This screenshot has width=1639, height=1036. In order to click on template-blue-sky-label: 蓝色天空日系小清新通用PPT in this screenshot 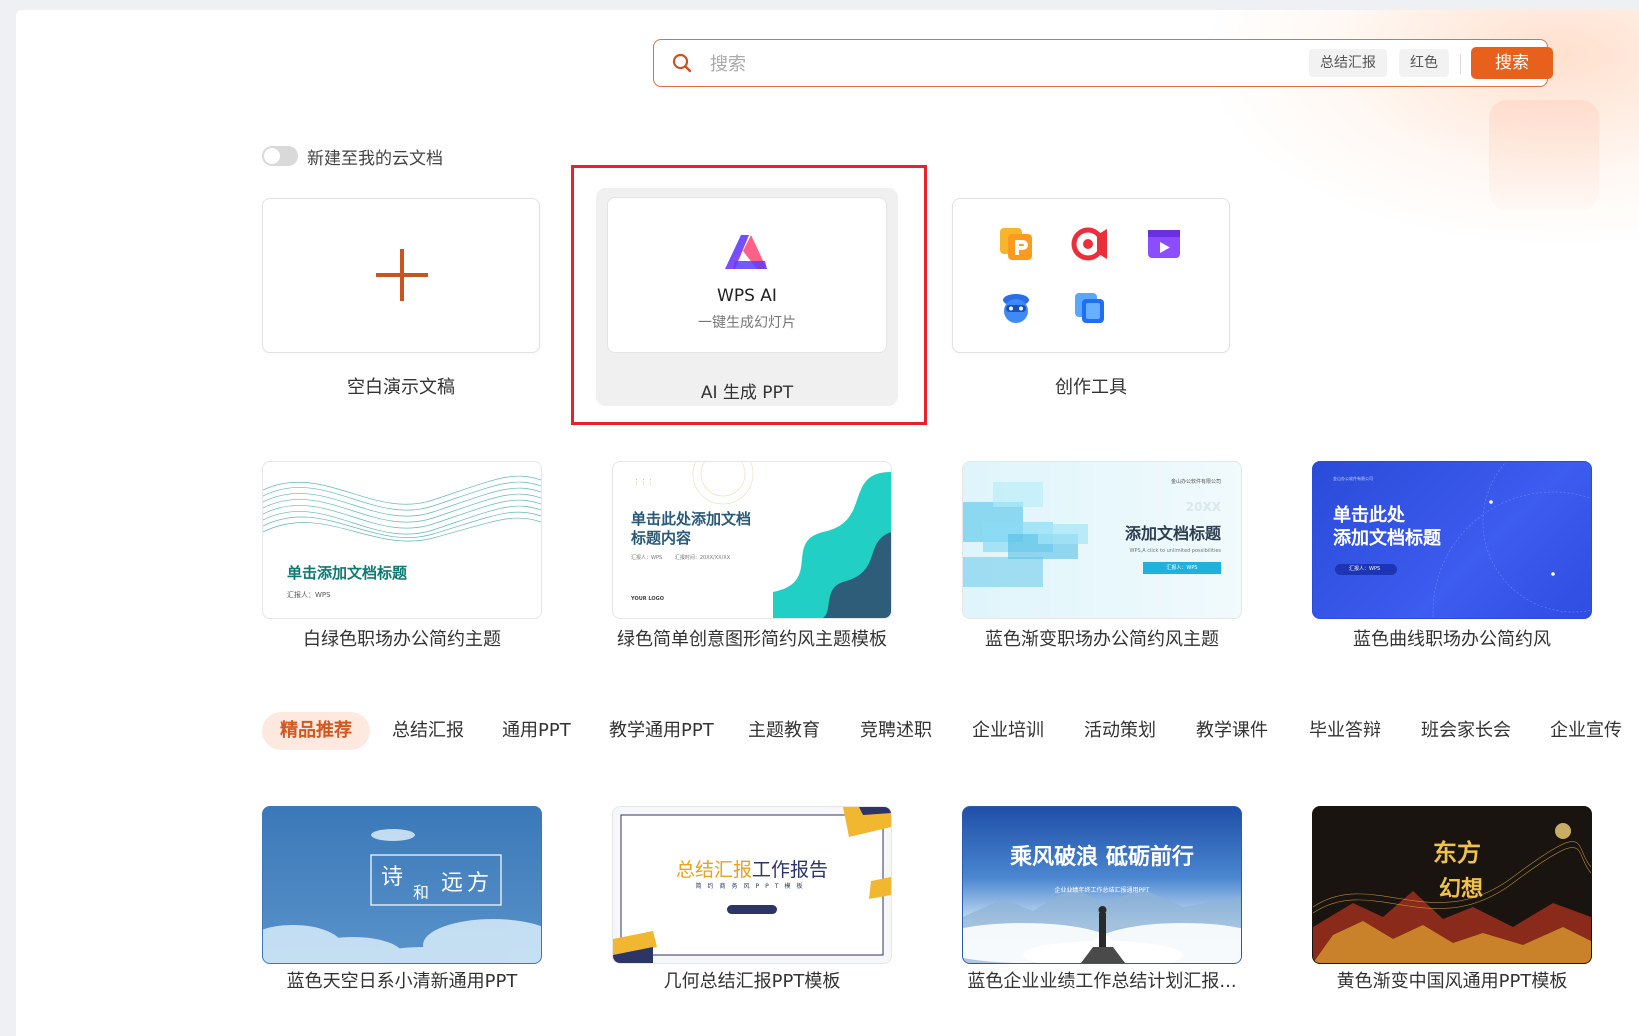, I will do `click(402, 981)`.